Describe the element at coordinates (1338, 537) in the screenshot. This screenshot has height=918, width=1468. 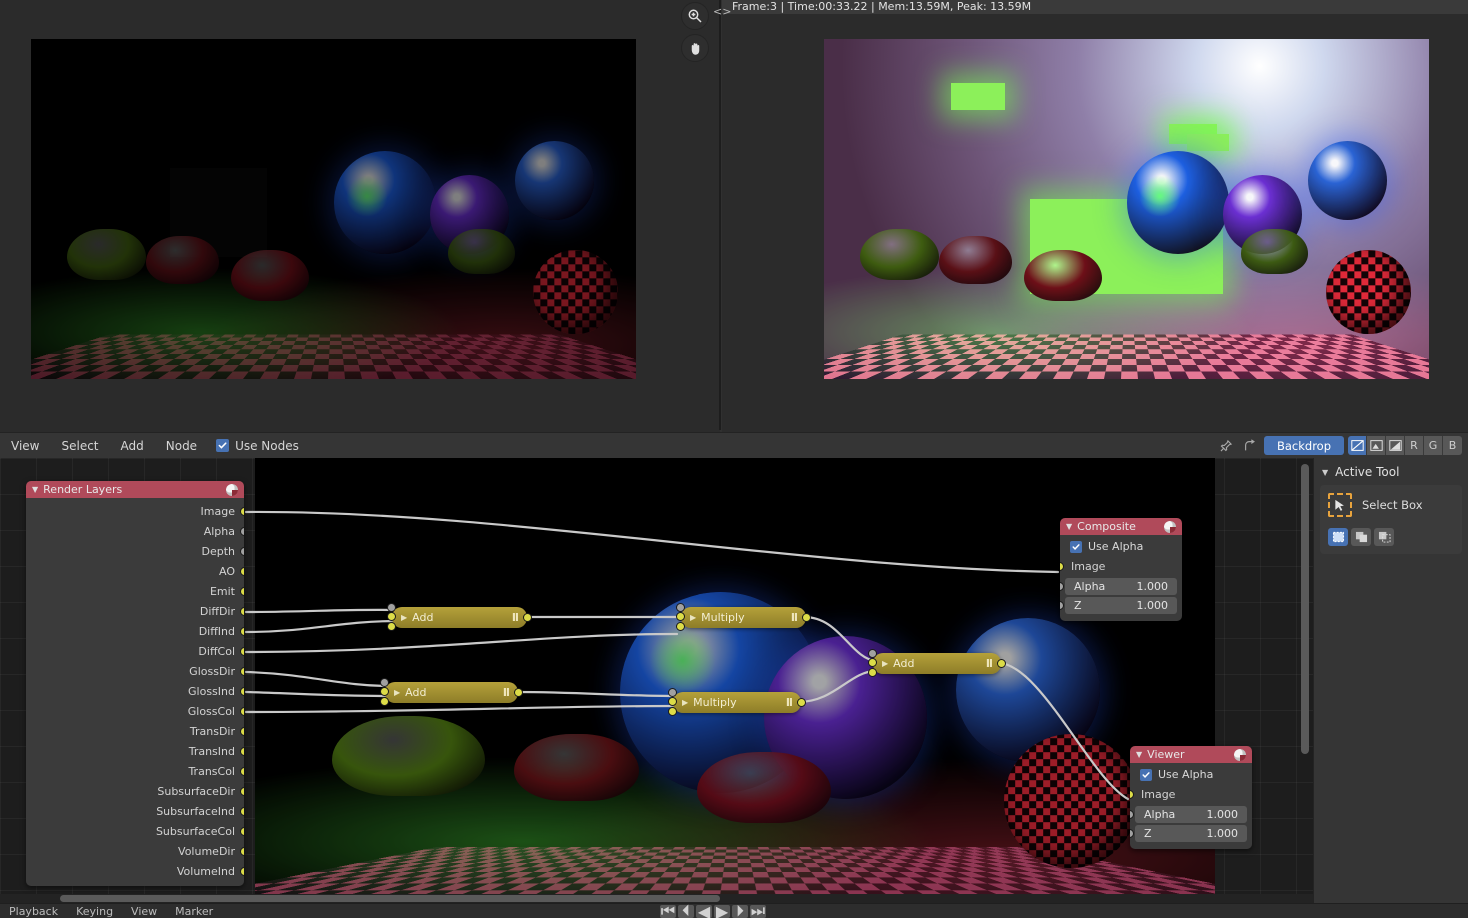
I see `select-set-mode-button` at that location.